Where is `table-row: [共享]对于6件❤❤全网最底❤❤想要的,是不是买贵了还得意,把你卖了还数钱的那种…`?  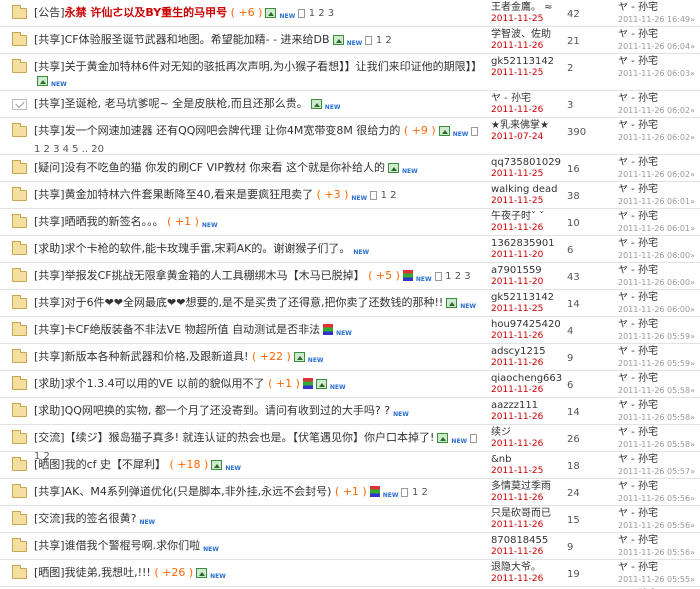
table-row: [共享]对于6件❤❤全网最底❤❤想要的,是不是买贵了还得意,把你卖了还数钱的那种… is located at coordinates (350, 303).